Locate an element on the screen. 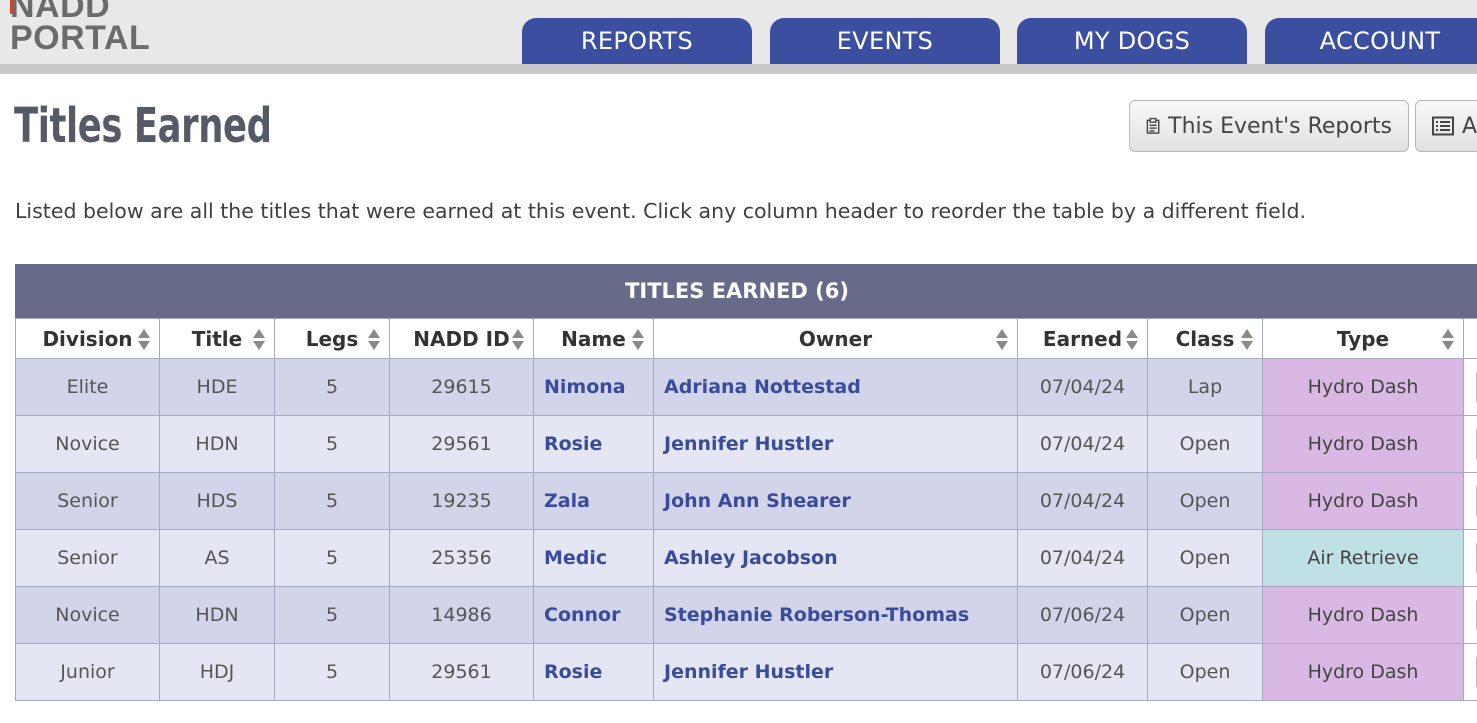  col-label: Earned is located at coordinates (1082, 338).